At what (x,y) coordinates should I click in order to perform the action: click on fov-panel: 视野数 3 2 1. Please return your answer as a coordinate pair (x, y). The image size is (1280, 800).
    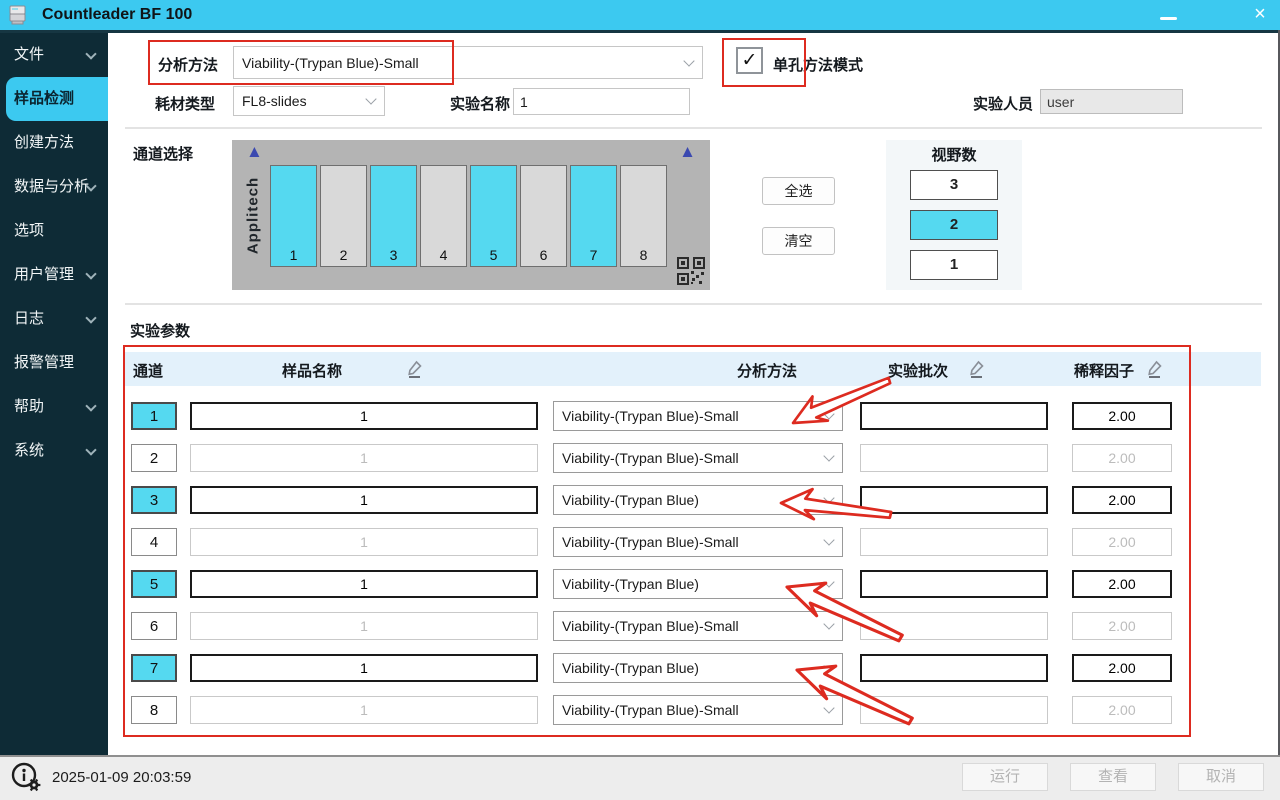
    Looking at the image, I should click on (954, 215).